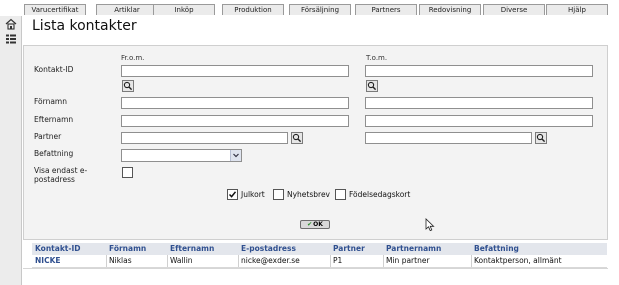 The width and height of the screenshot is (619, 285). What do you see at coordinates (308, 194) in the screenshot?
I see `nyhetsbrev-label: Nyhetsbrev` at bounding box center [308, 194].